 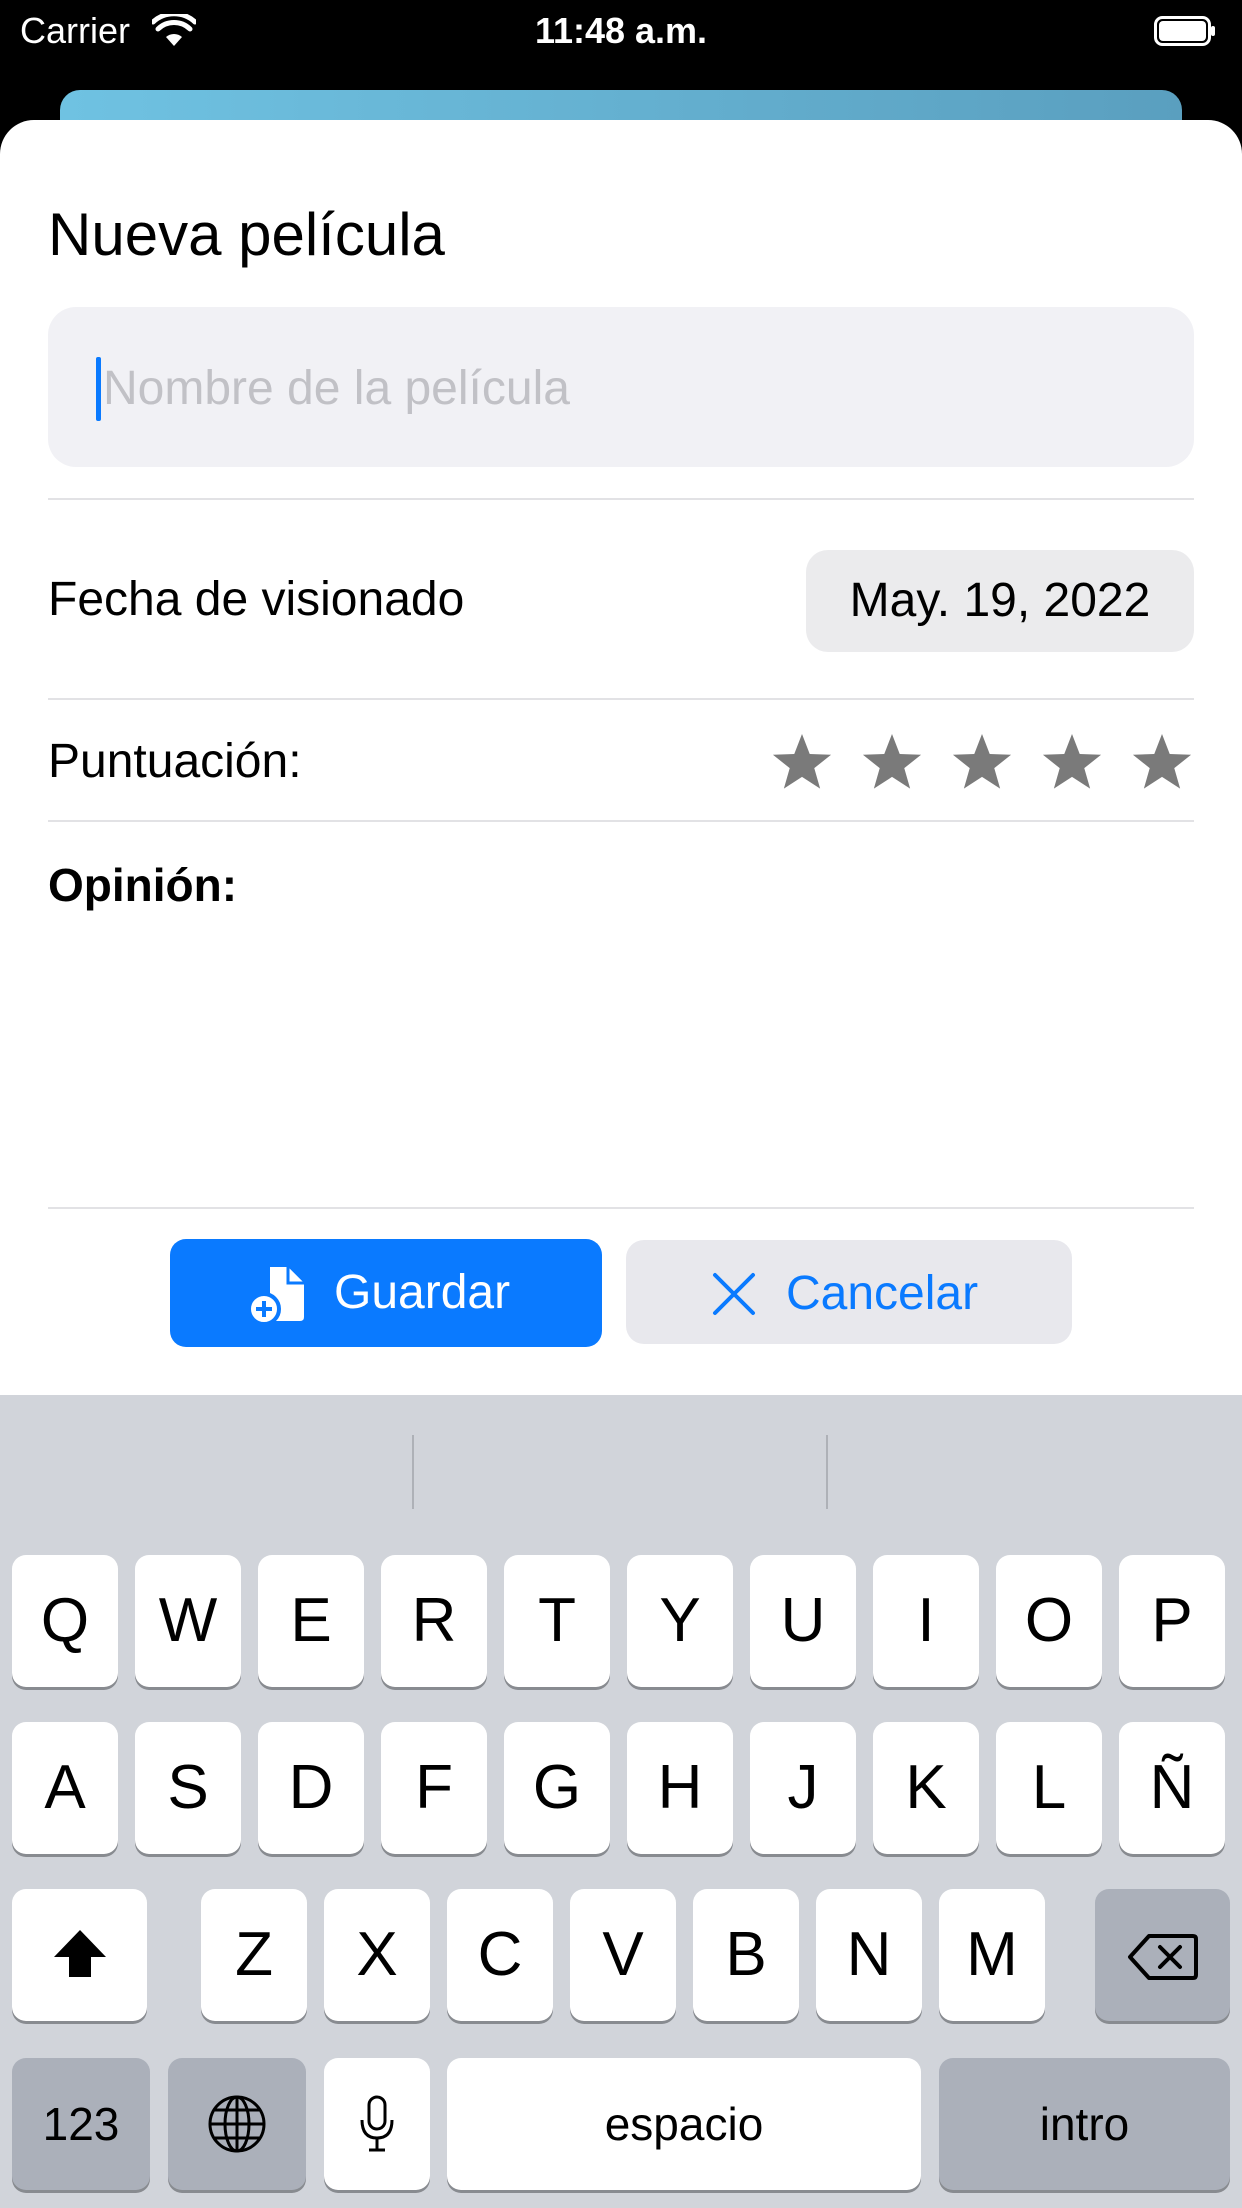 I want to click on key: E, so click(x=311, y=1621).